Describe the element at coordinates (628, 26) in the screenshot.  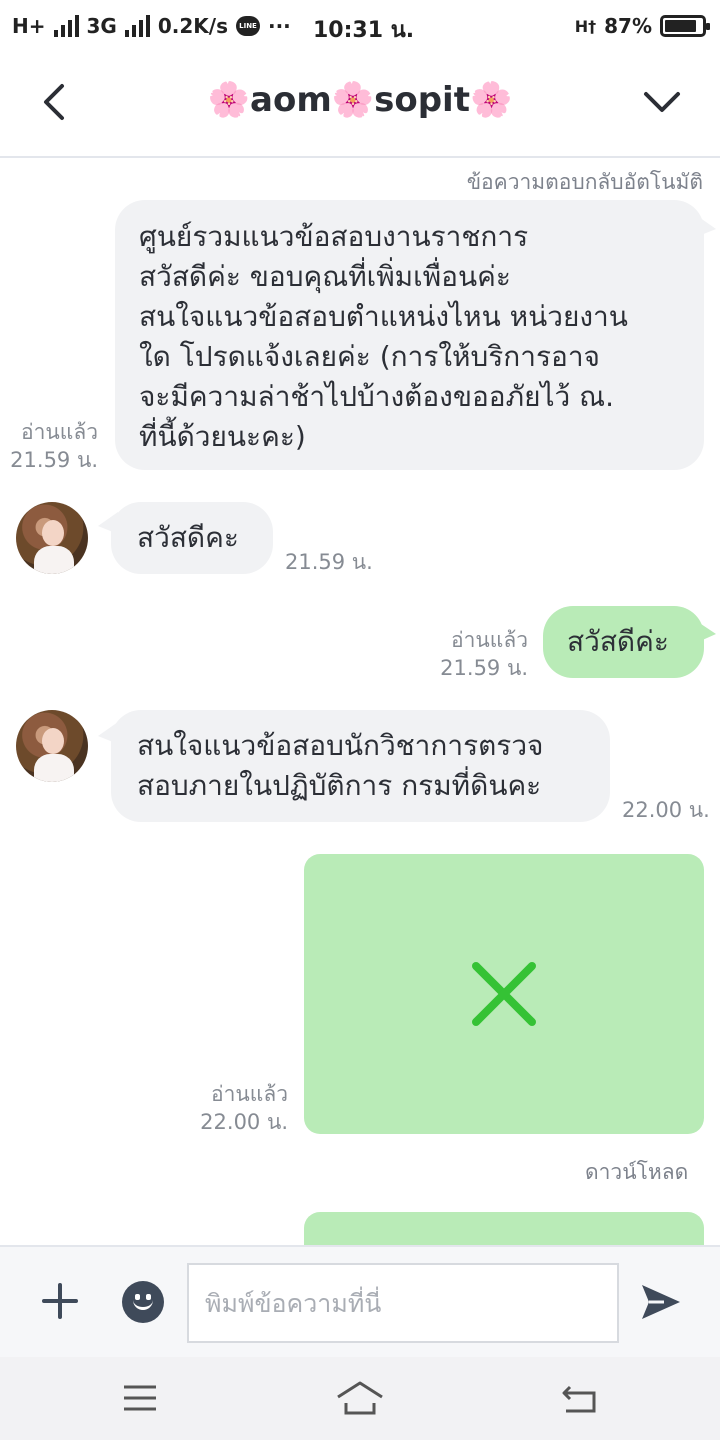
I see `battery-percent: 87%` at that location.